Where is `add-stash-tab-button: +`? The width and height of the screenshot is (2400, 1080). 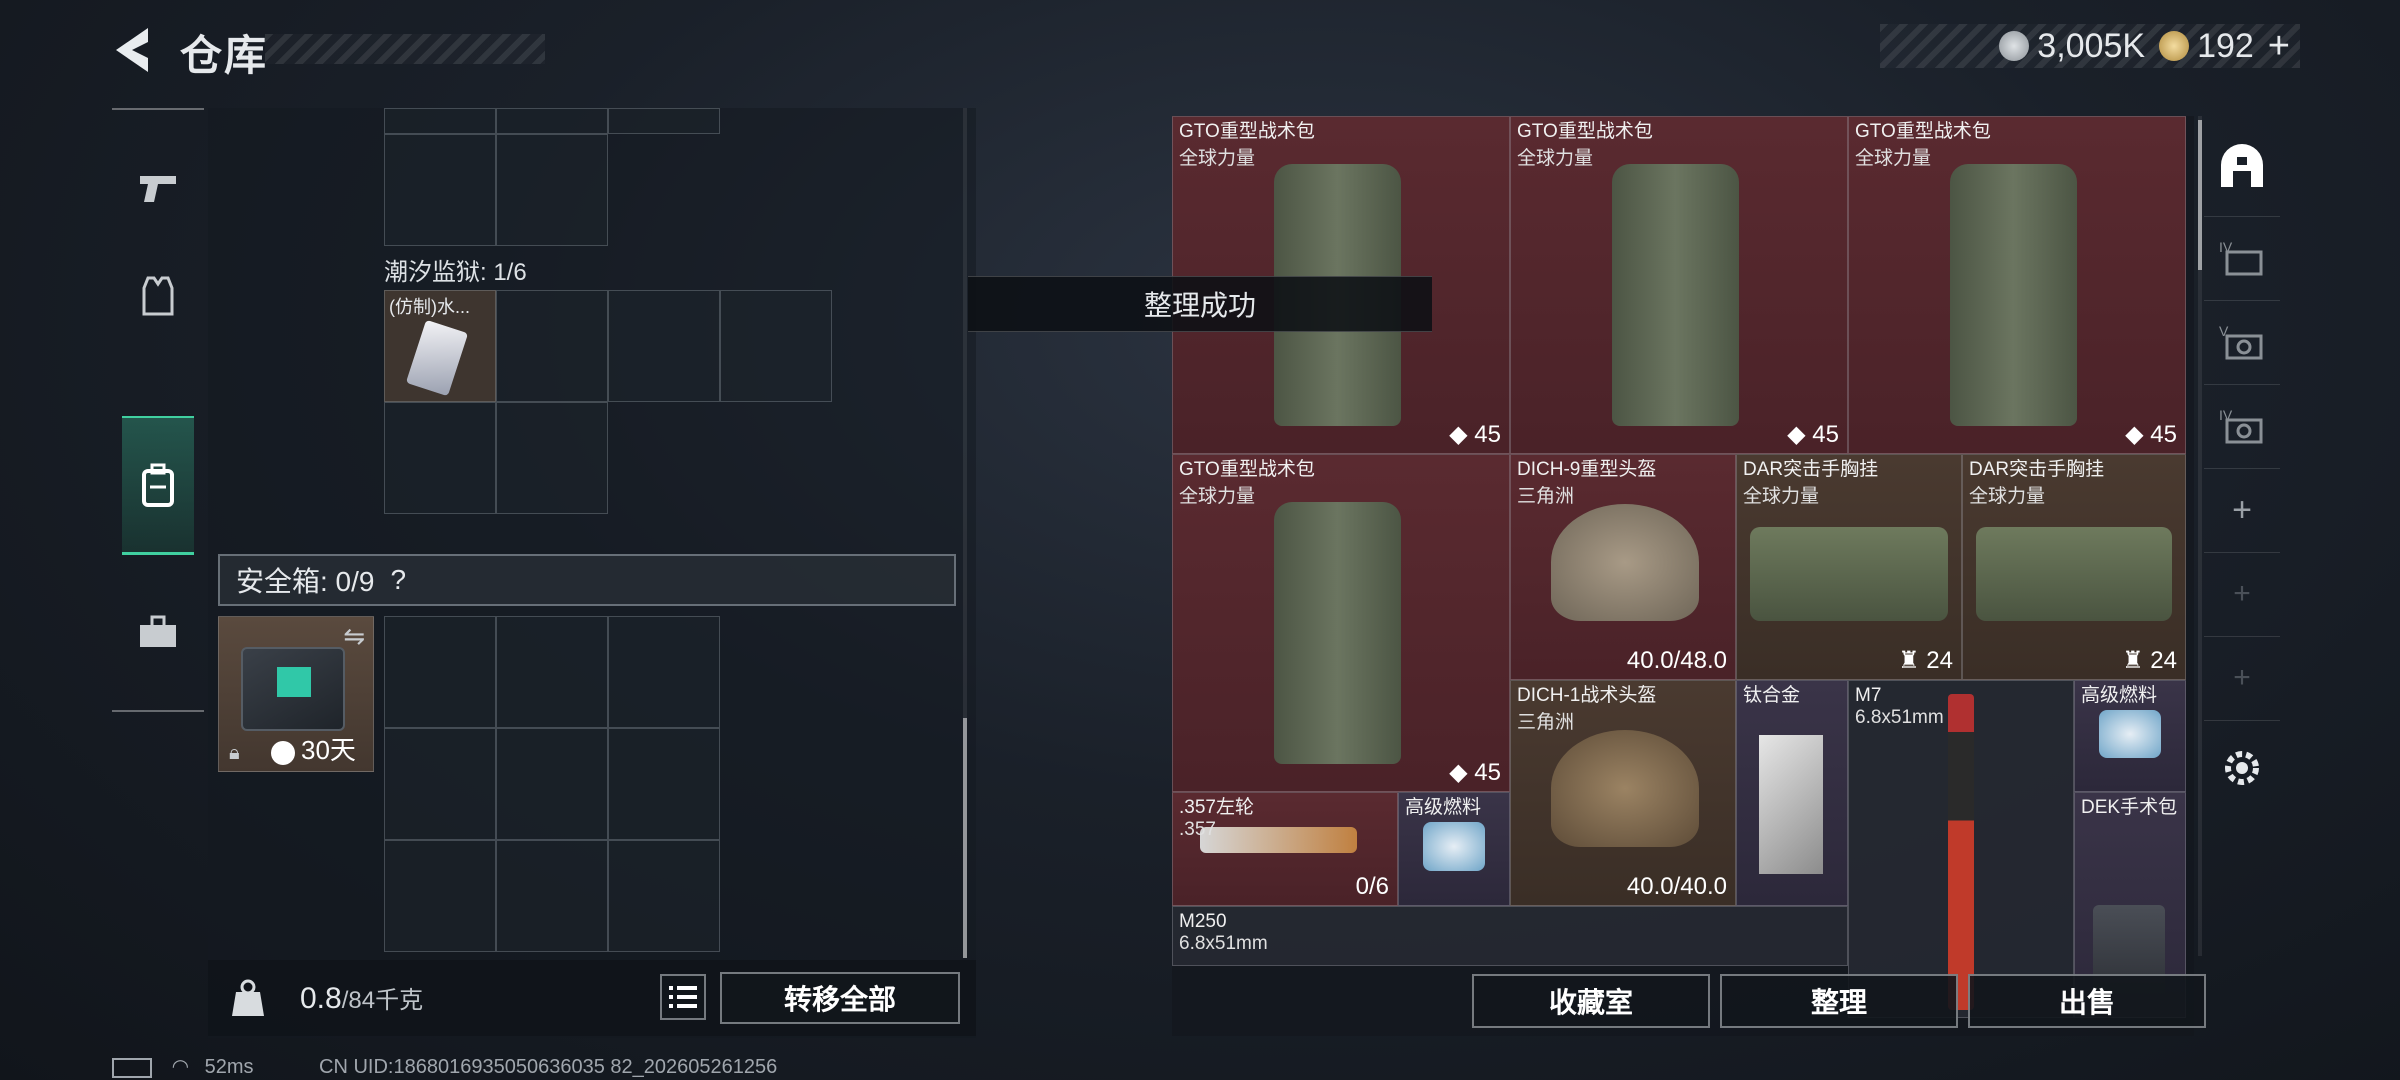 add-stash-tab-button: + is located at coordinates (2242, 510).